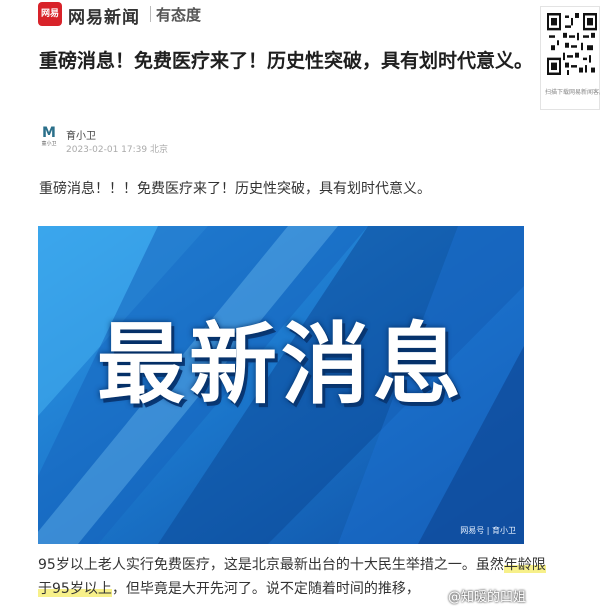 Image resolution: width=600 pixels, height=616 pixels. Describe the element at coordinates (280, 364) in the screenshot. I see `hero-headline: 最新消息` at that location.